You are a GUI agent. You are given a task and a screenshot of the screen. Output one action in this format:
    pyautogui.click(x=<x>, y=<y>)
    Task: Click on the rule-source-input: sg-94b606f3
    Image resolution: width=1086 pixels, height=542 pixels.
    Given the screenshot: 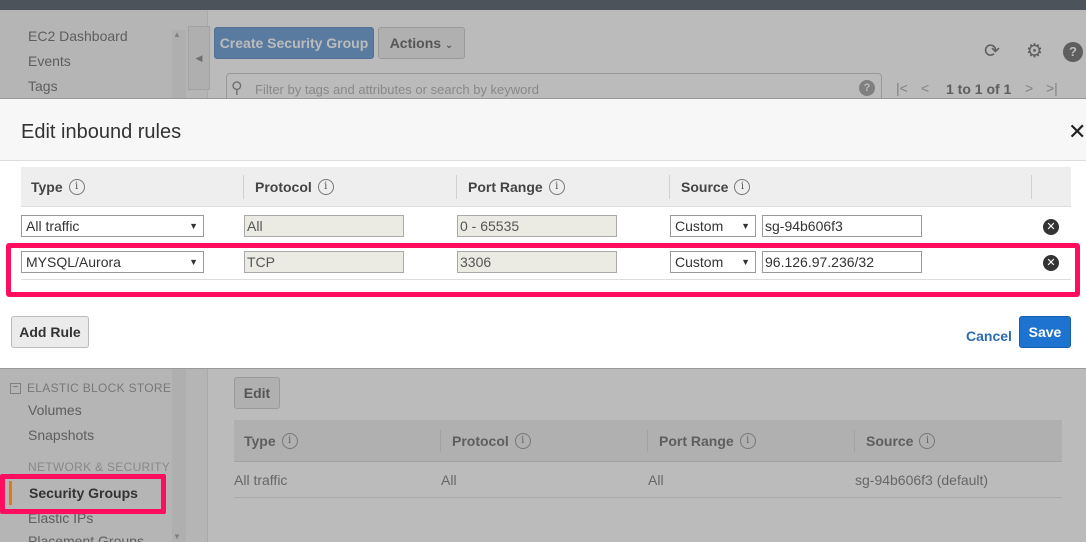 What is the action you would take?
    pyautogui.click(x=842, y=226)
    